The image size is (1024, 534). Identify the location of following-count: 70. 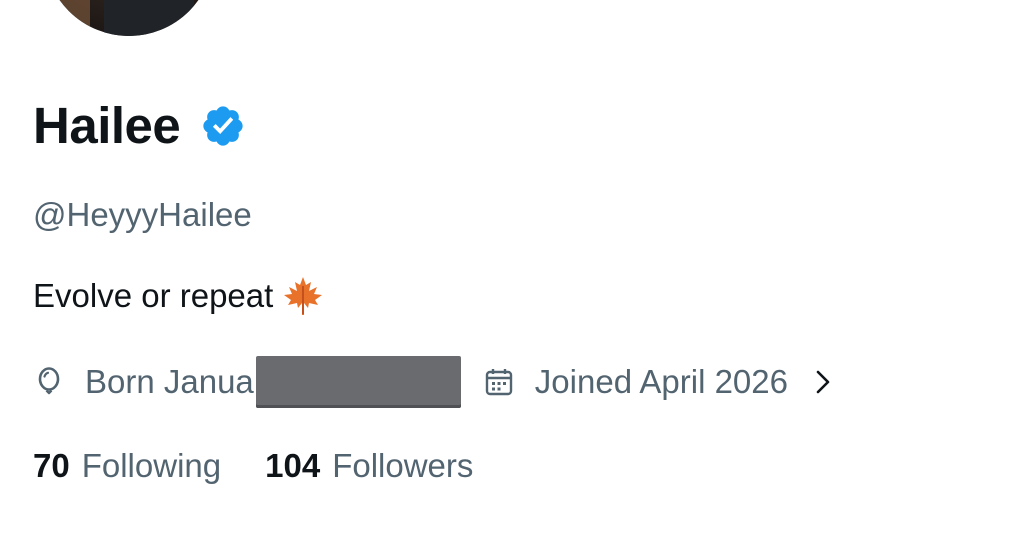
(51, 465).